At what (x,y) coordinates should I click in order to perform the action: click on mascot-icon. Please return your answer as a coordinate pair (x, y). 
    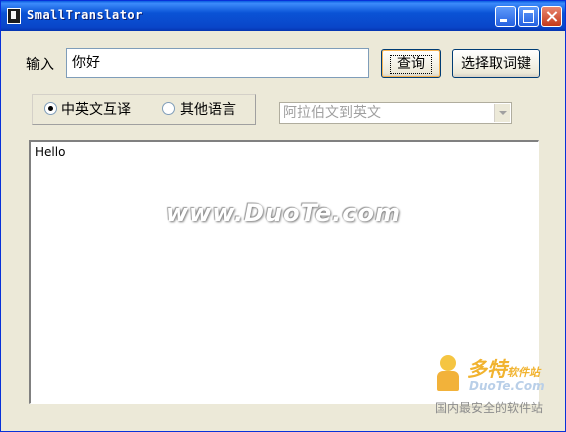
    Looking at the image, I should click on (448, 373).